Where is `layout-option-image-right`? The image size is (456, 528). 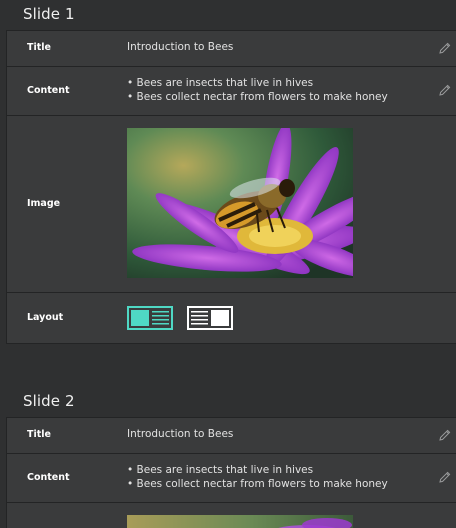
layout-option-image-right is located at coordinates (210, 318).